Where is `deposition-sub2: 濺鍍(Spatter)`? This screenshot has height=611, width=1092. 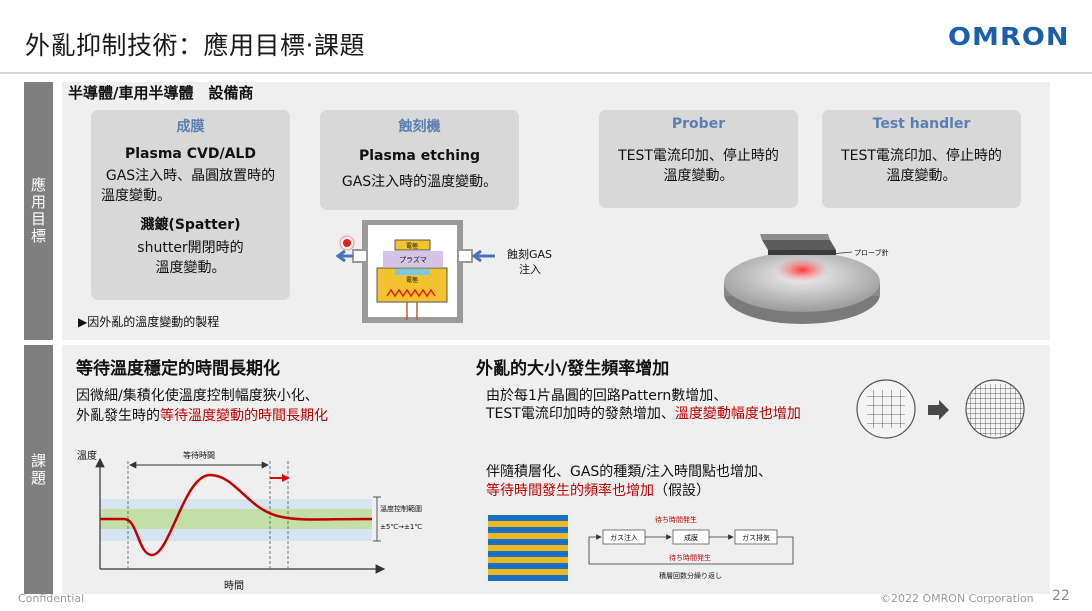 deposition-sub2: 濺鍍(Spatter) is located at coordinates (190, 225).